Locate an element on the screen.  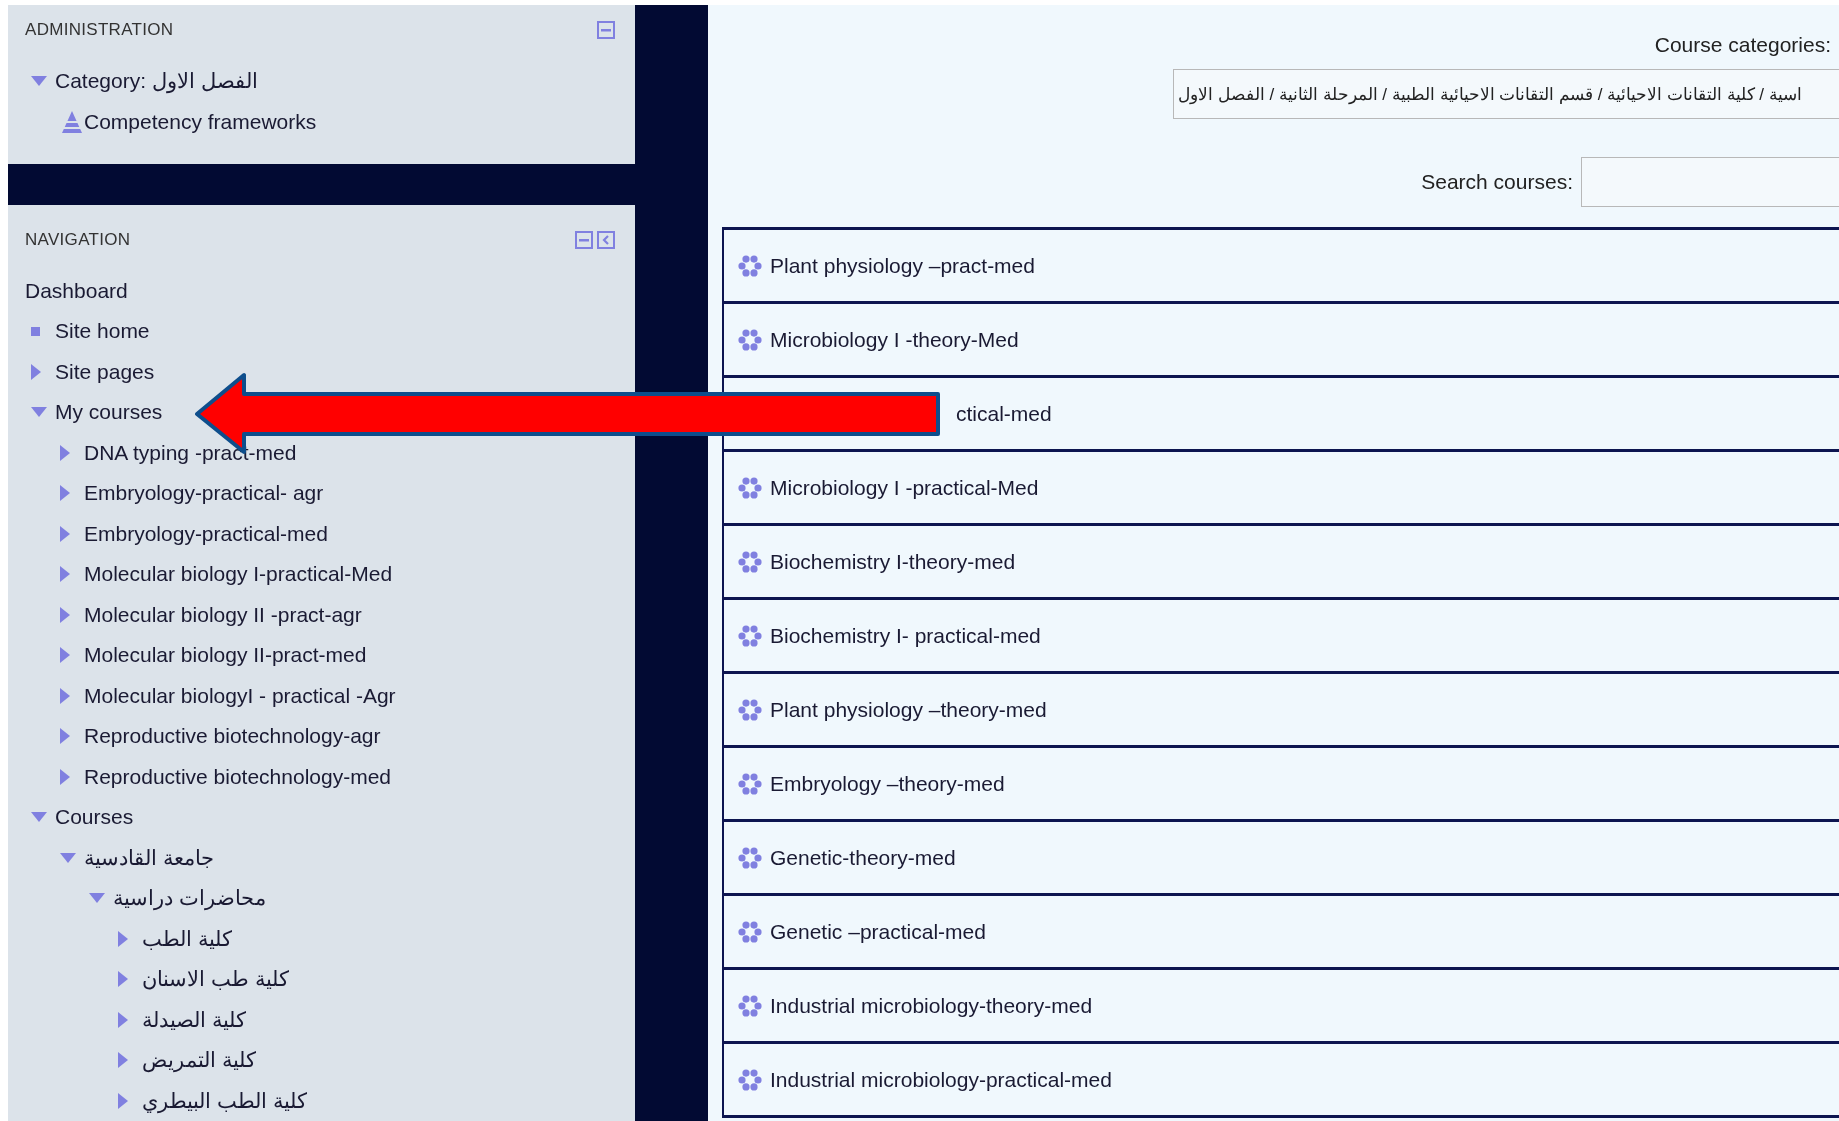
course-link: Plant physiology –pract-med is located at coordinates (902, 265).